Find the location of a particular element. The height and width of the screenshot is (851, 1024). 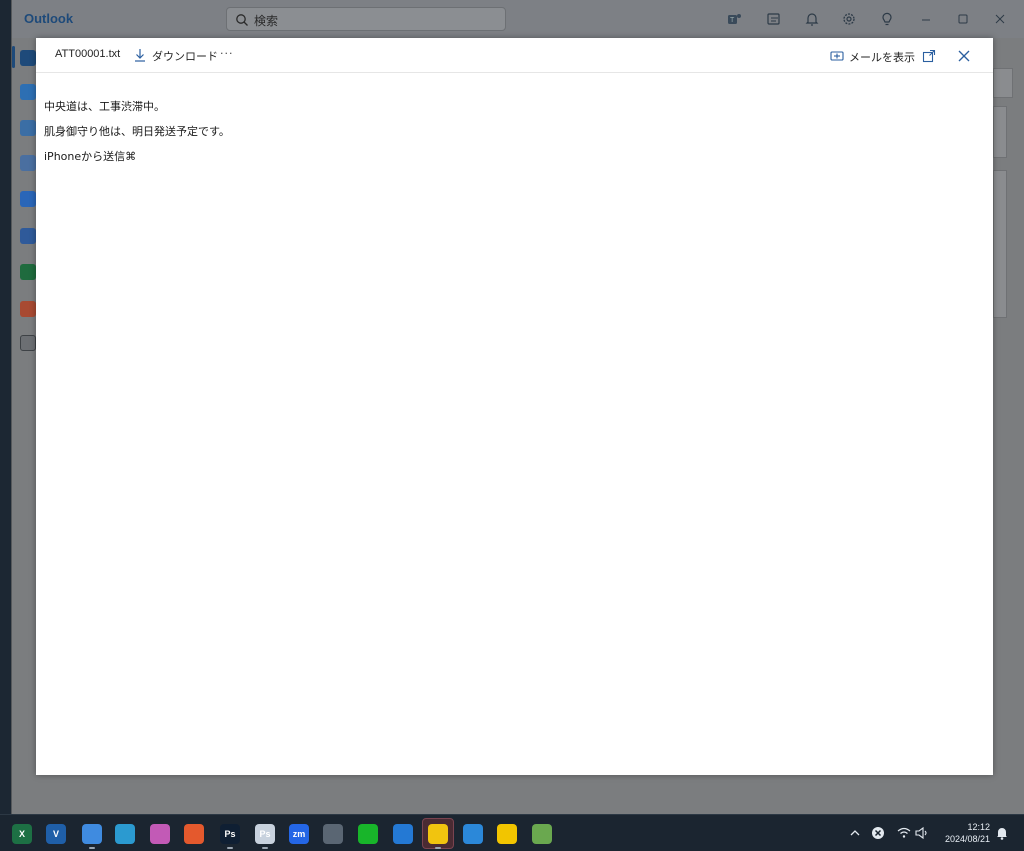

notification-bell-icon is located at coordinates (1002, 833).